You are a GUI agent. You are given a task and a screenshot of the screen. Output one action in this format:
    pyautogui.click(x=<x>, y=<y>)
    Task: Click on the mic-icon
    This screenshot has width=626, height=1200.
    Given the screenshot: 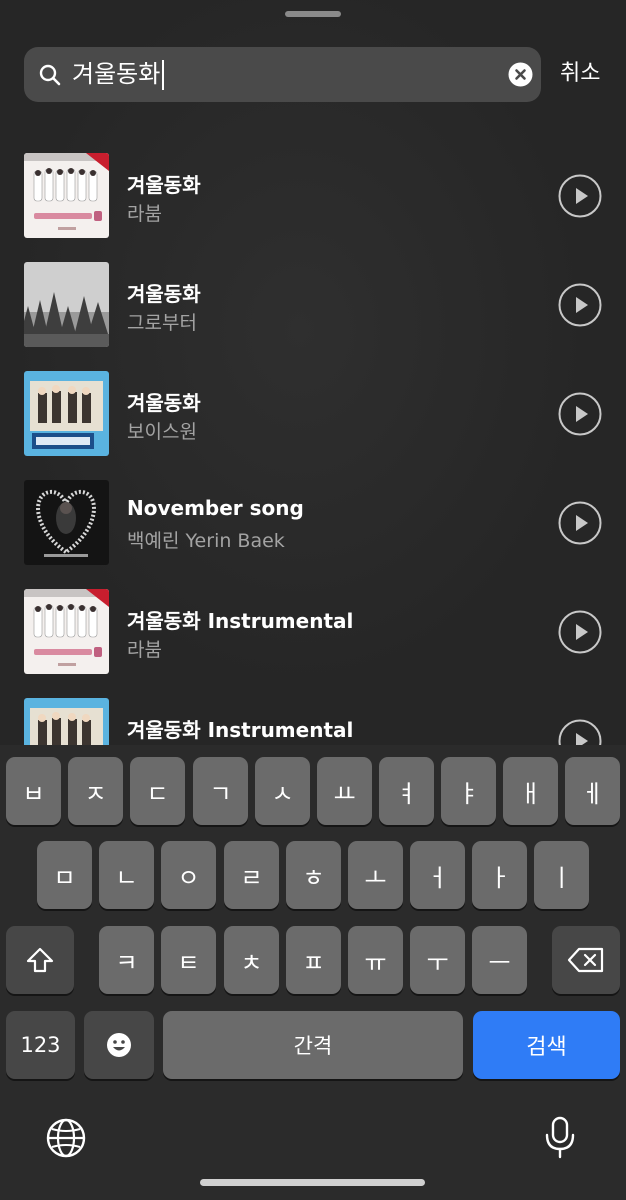 What is the action you would take?
    pyautogui.click(x=560, y=1137)
    